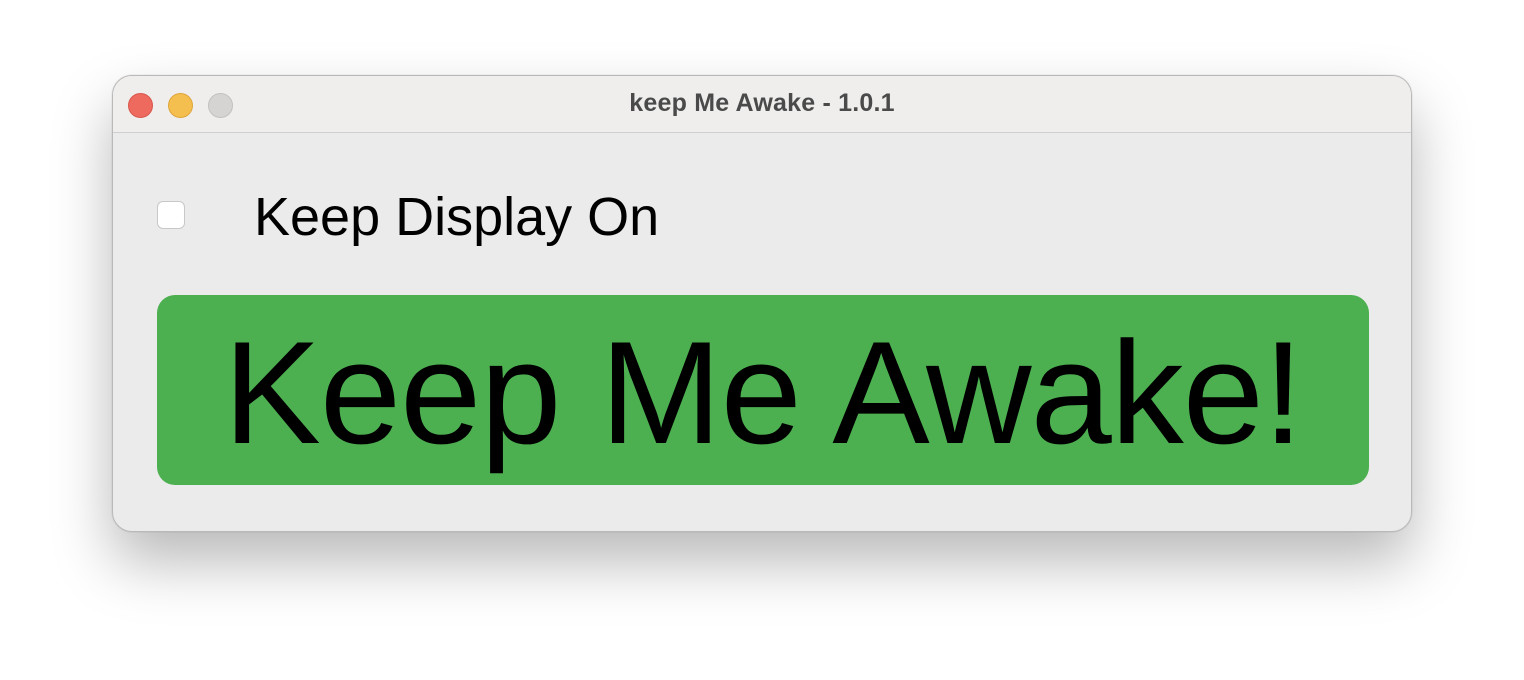  I want to click on keep-display-on-checkbox, so click(171, 215).